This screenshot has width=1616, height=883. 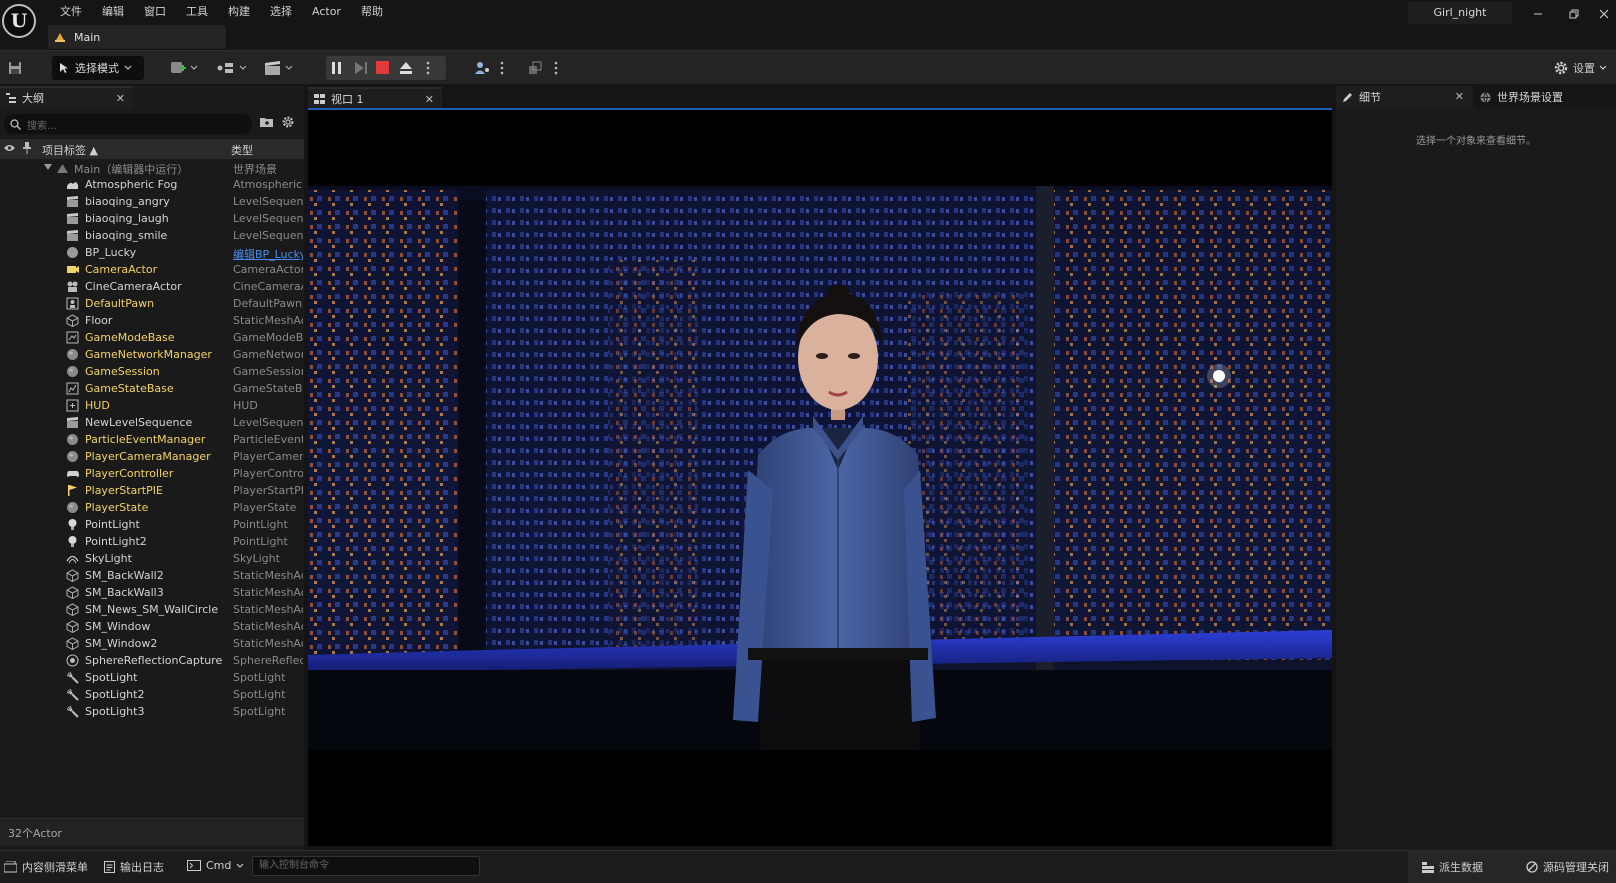 What do you see at coordinates (288, 122) in the screenshot?
I see `gear-icon` at bounding box center [288, 122].